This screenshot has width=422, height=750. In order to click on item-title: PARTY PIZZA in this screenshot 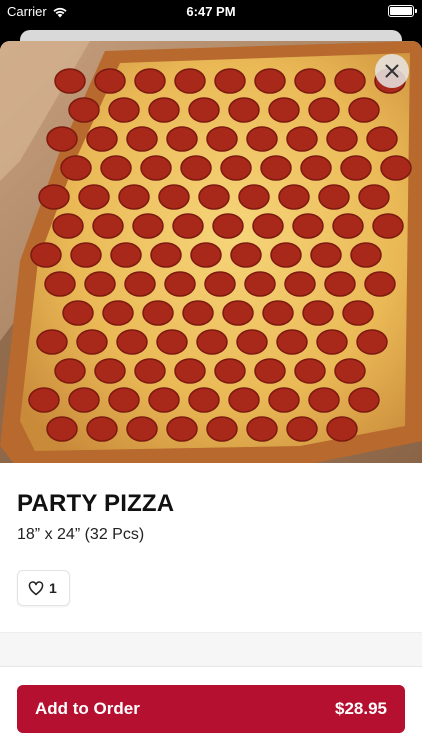, I will do `click(96, 503)`.